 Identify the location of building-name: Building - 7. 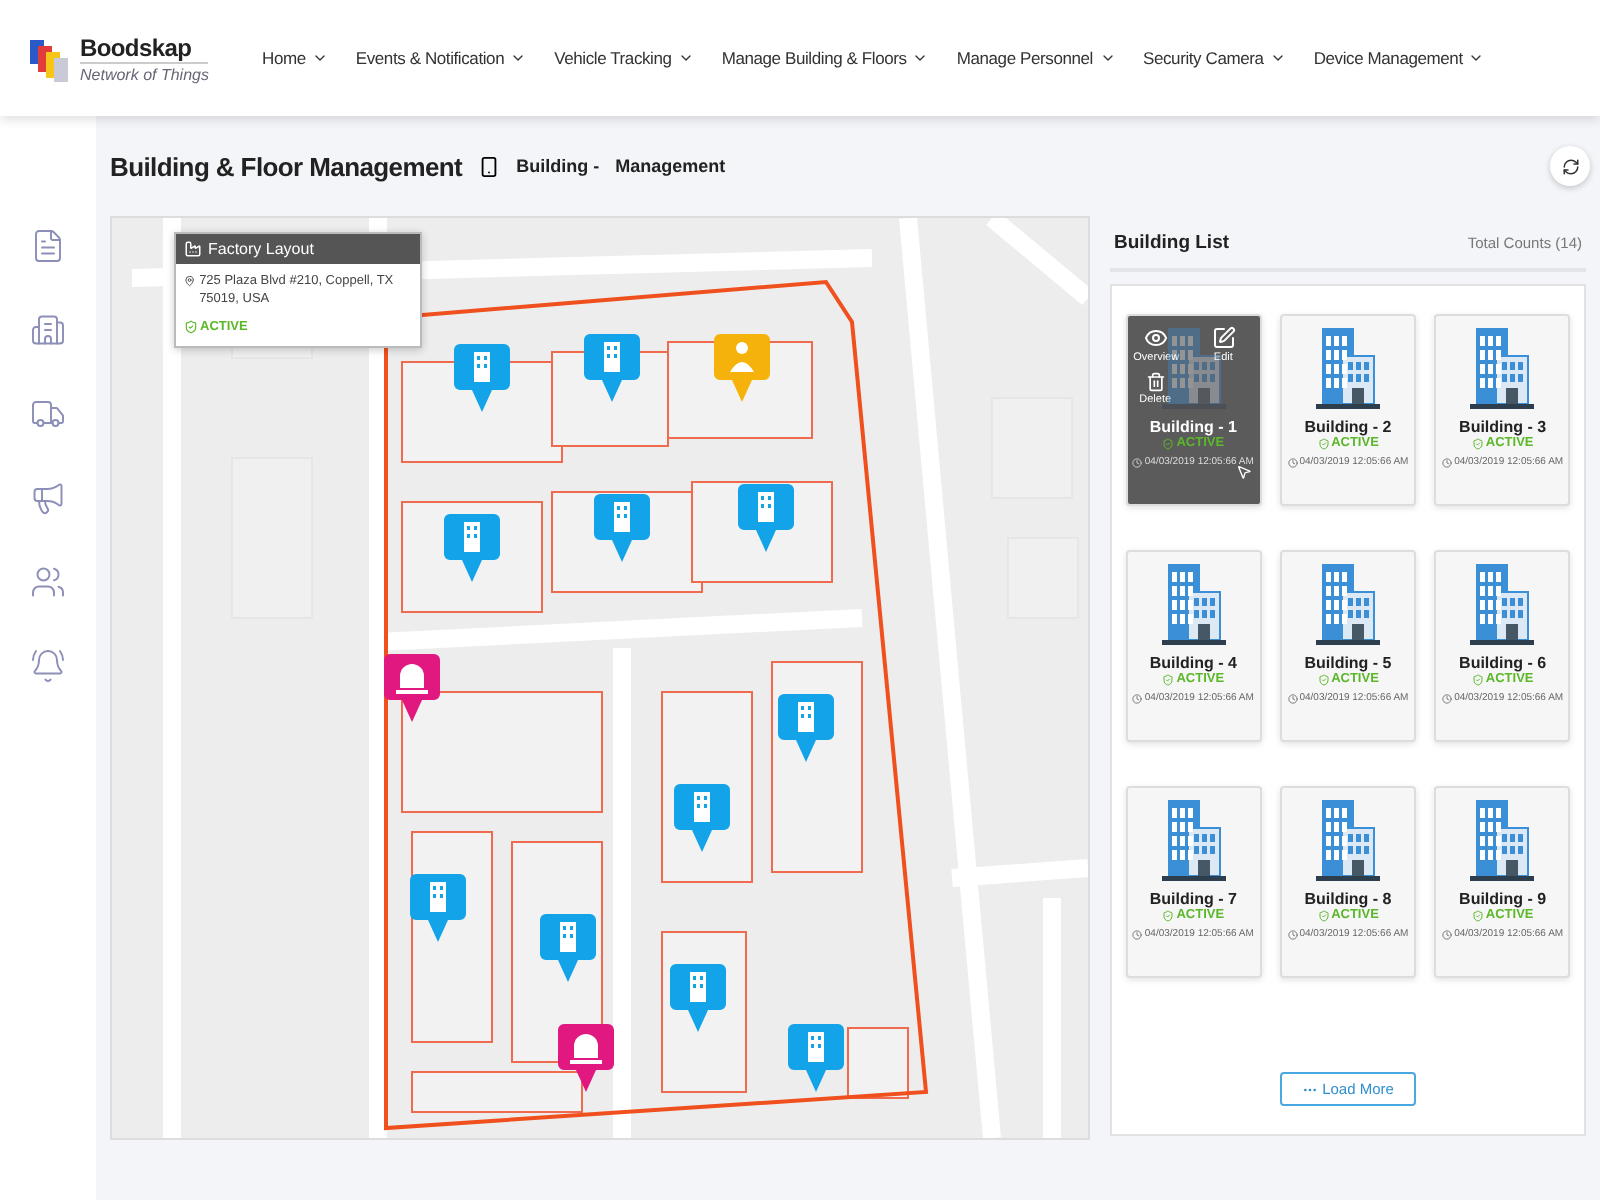
(1193, 899).